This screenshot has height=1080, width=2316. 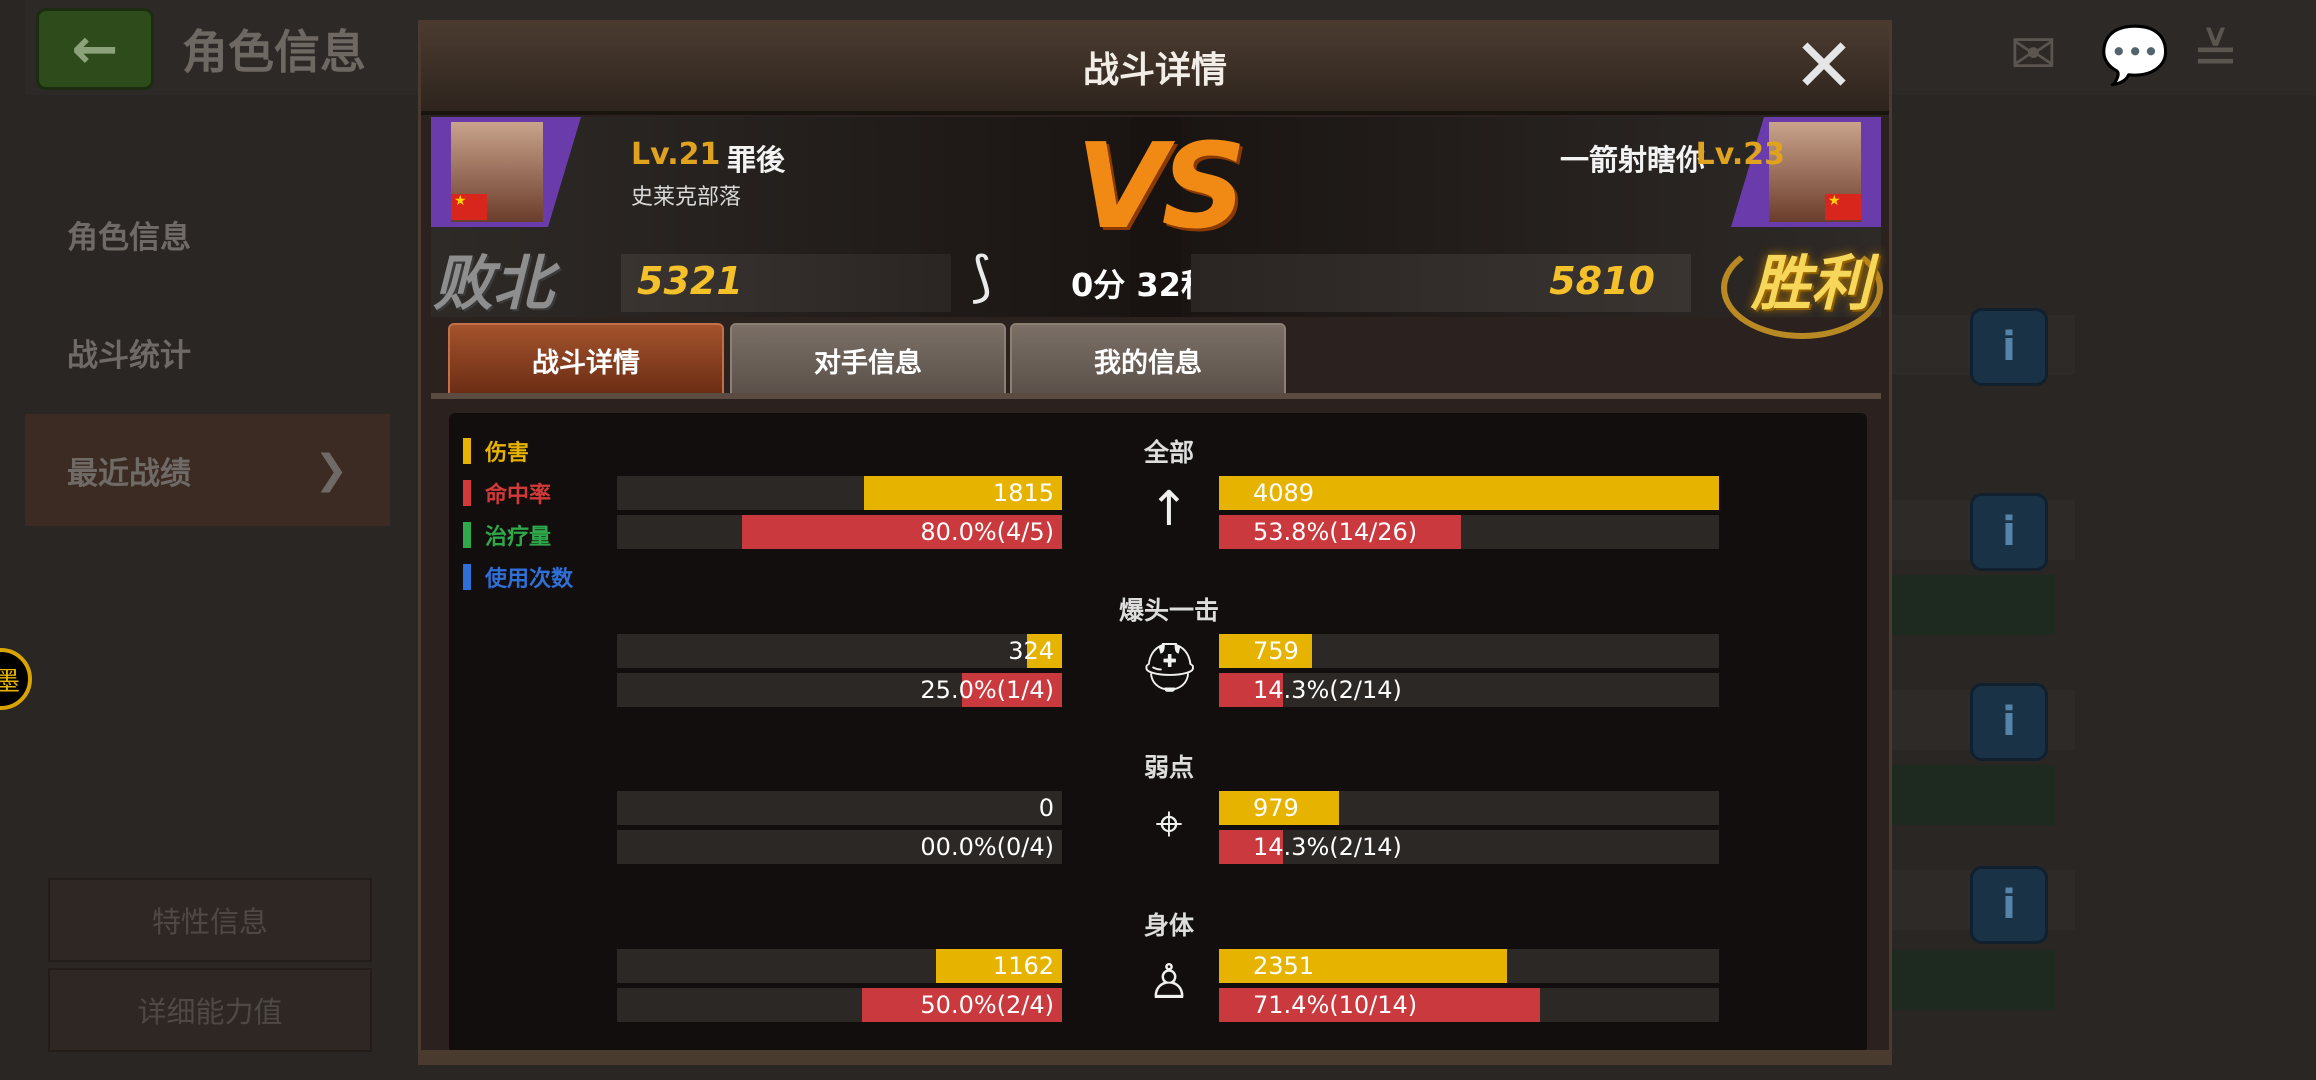 I want to click on left-result-defeat: 败北, so click(x=493, y=284).